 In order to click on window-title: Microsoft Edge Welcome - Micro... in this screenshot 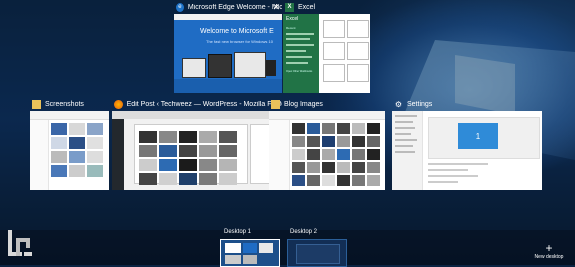, I will do `click(234, 7)`.